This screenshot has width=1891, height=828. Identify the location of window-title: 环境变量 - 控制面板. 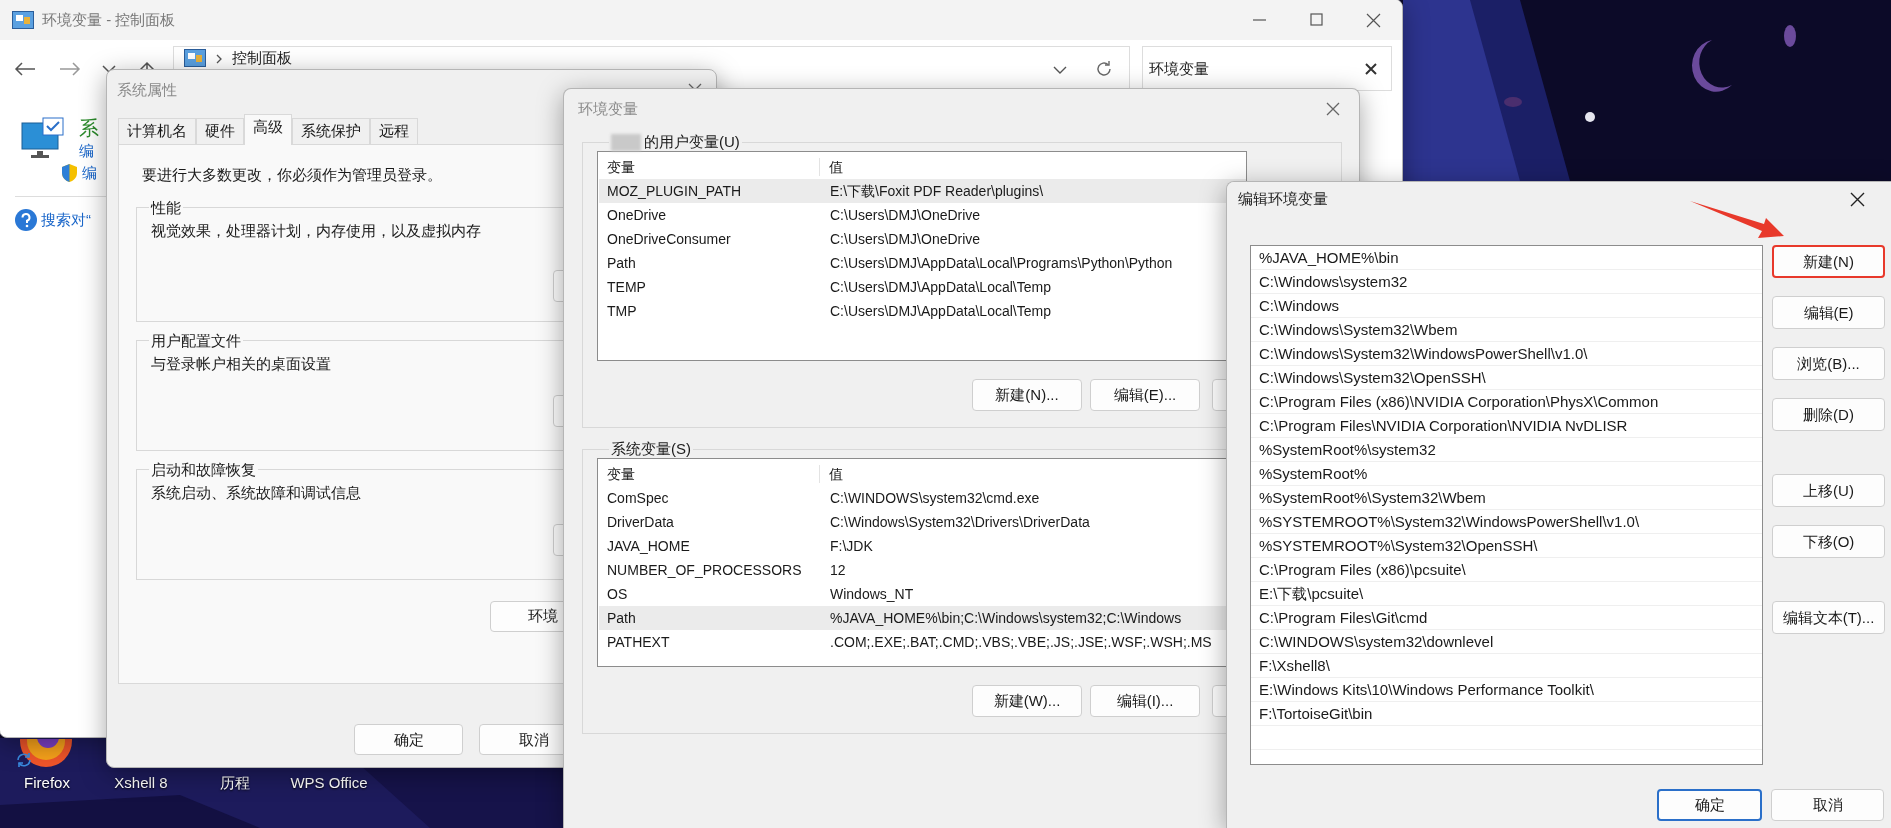
(109, 20).